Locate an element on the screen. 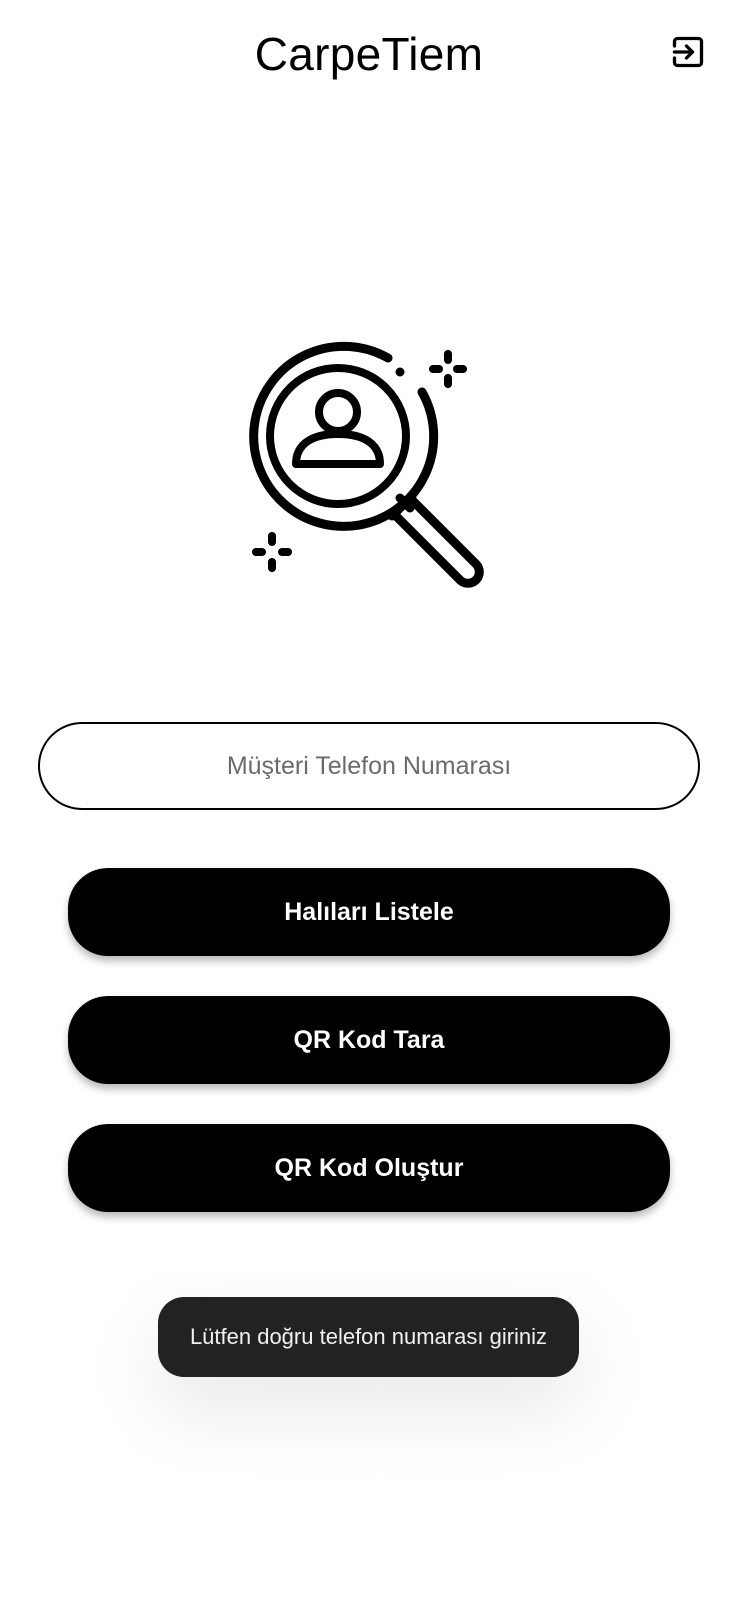  scan-qr-button: QR Kod Tara is located at coordinates (369, 1040).